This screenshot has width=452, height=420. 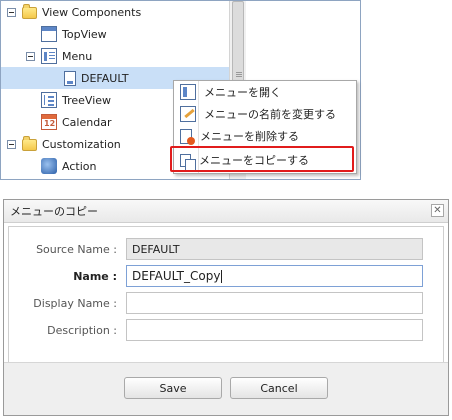 I want to click on tree-item-label: Action, so click(x=79, y=166).